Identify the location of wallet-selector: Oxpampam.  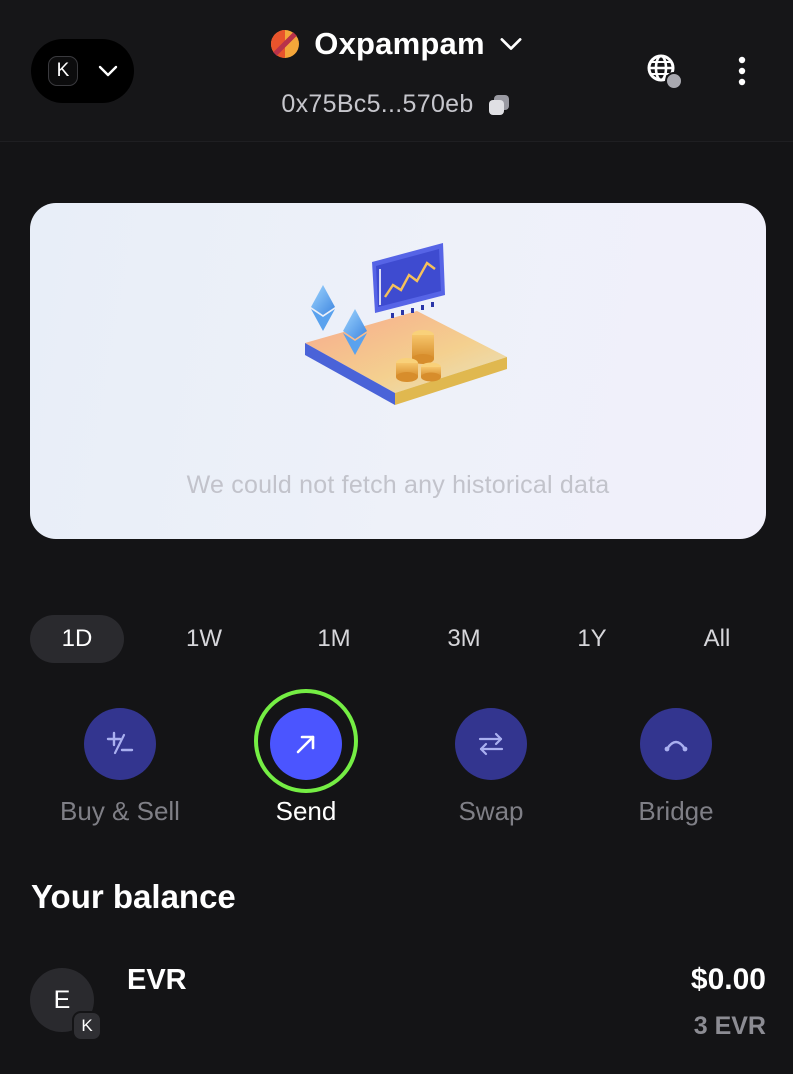
(396, 44).